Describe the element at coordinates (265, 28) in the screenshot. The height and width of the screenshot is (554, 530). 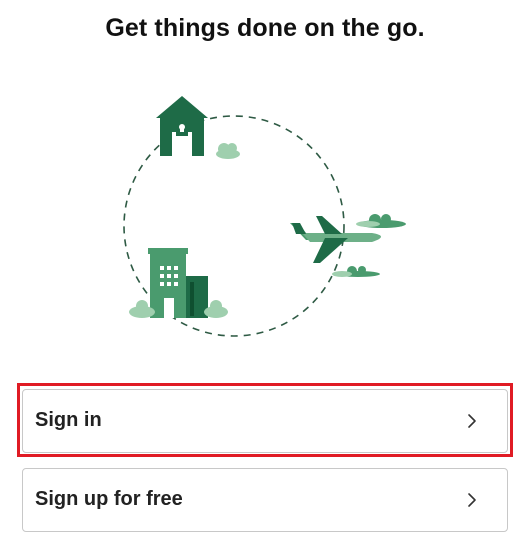
I see `headline: Get things done on the go.` at that location.